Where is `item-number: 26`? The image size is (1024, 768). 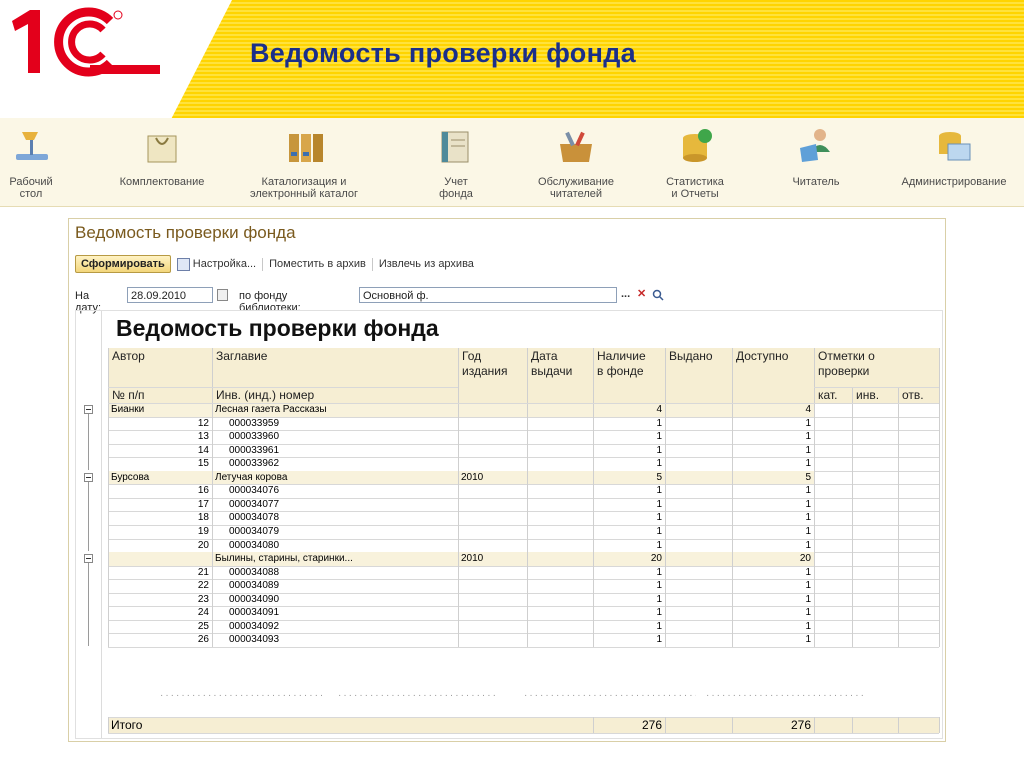 item-number: 26 is located at coordinates (203, 639).